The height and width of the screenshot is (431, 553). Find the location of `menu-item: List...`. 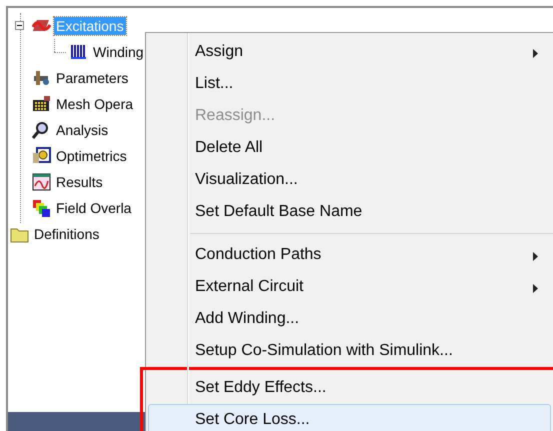

menu-item: List... is located at coordinates (349, 84).